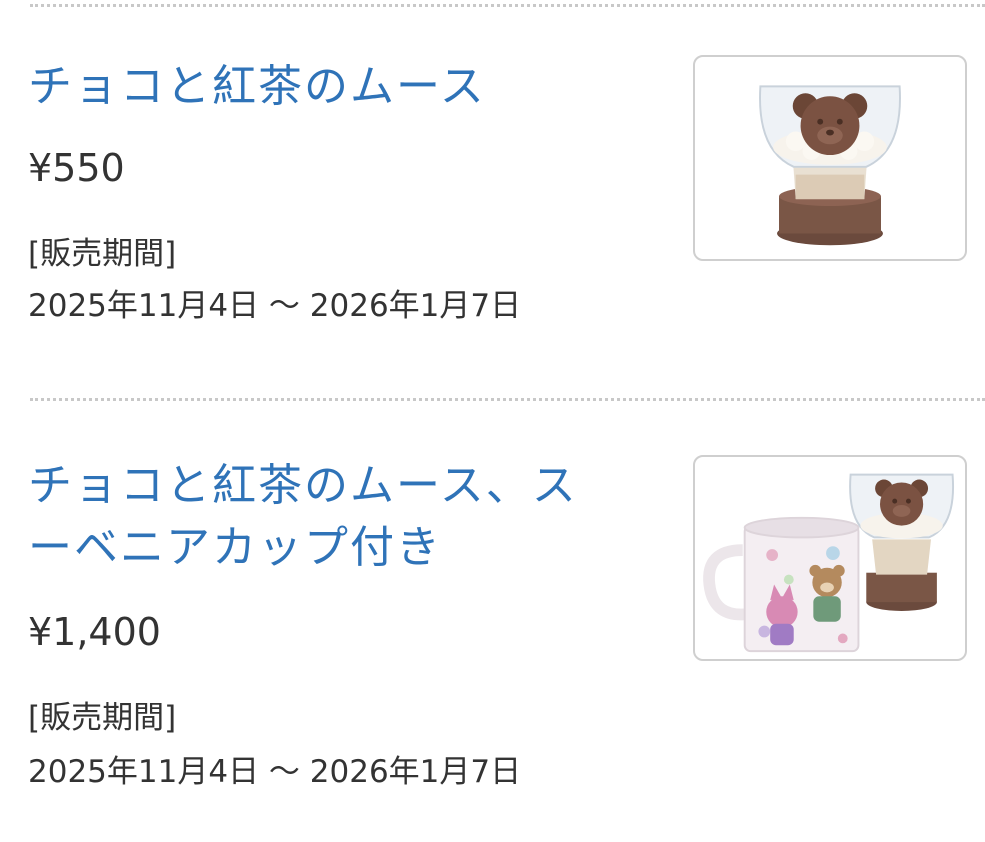 The height and width of the screenshot is (842, 985). What do you see at coordinates (76, 168) in the screenshot?
I see `item-price: ¥550` at bounding box center [76, 168].